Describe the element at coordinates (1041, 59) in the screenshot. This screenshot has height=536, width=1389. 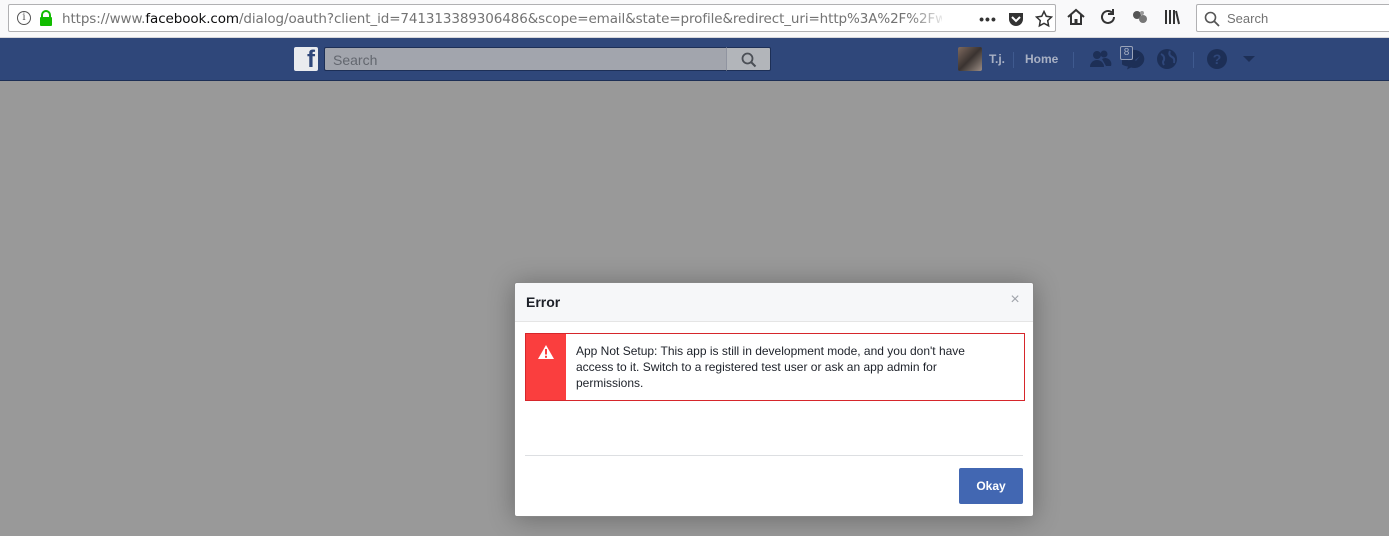
I see `home-link: Home` at that location.